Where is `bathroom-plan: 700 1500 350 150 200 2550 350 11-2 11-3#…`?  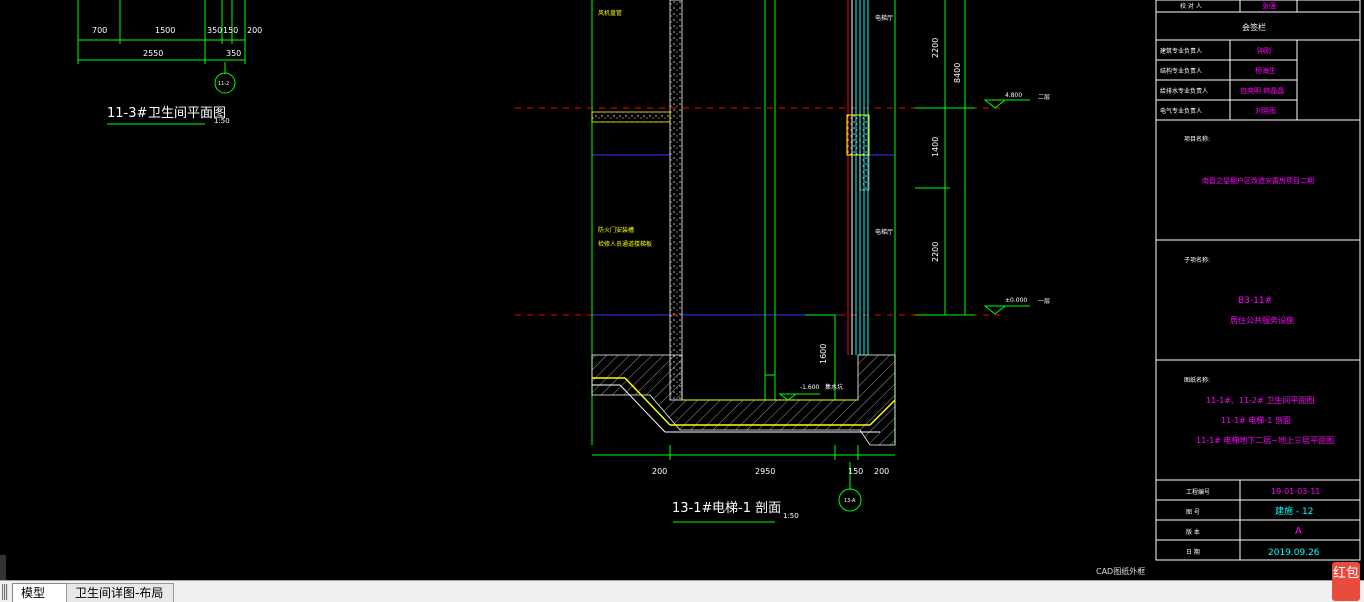
bathroom-plan: 700 1500 350 150 200 2550 350 11-2 11-3#… is located at coordinates (169, 62).